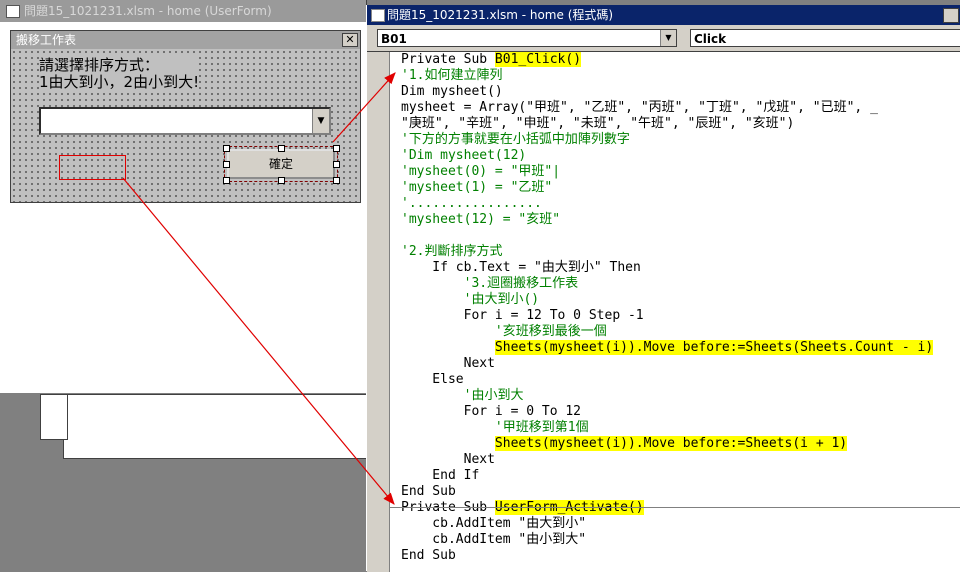 The image size is (960, 572). Describe the element at coordinates (667, 300) in the screenshot. I see `code-line: '由大到小()` at that location.